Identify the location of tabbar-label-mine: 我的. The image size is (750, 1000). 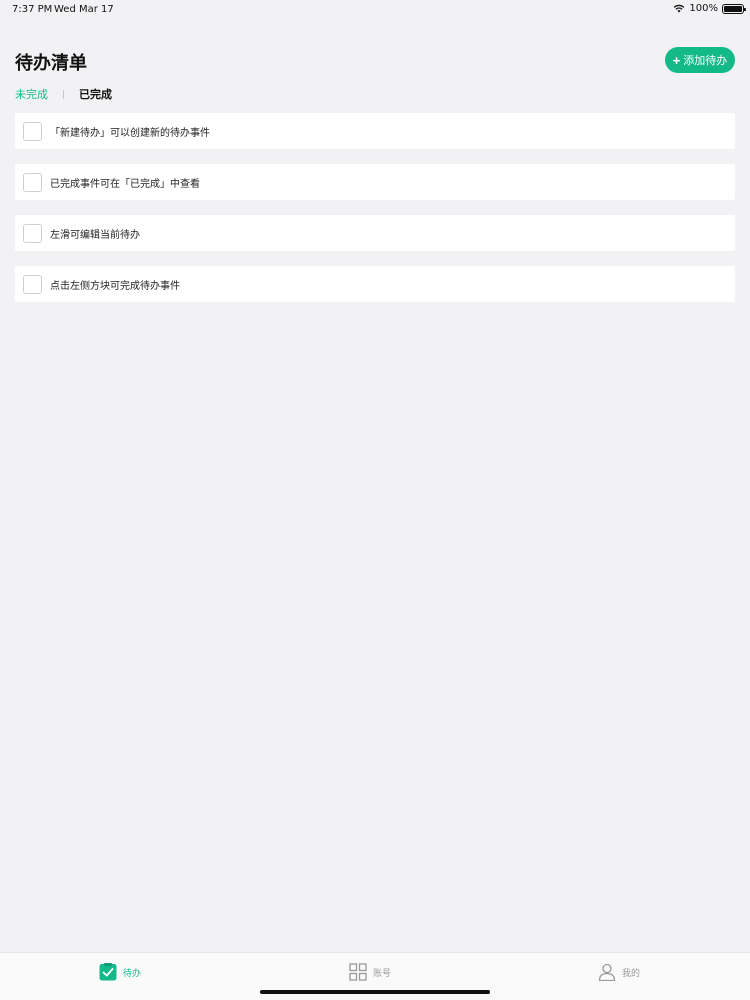
(631, 973).